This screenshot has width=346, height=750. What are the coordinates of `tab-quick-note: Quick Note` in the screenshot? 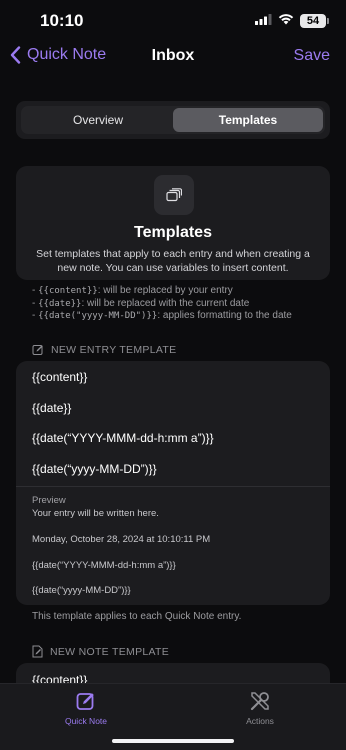 It's located at (86, 707).